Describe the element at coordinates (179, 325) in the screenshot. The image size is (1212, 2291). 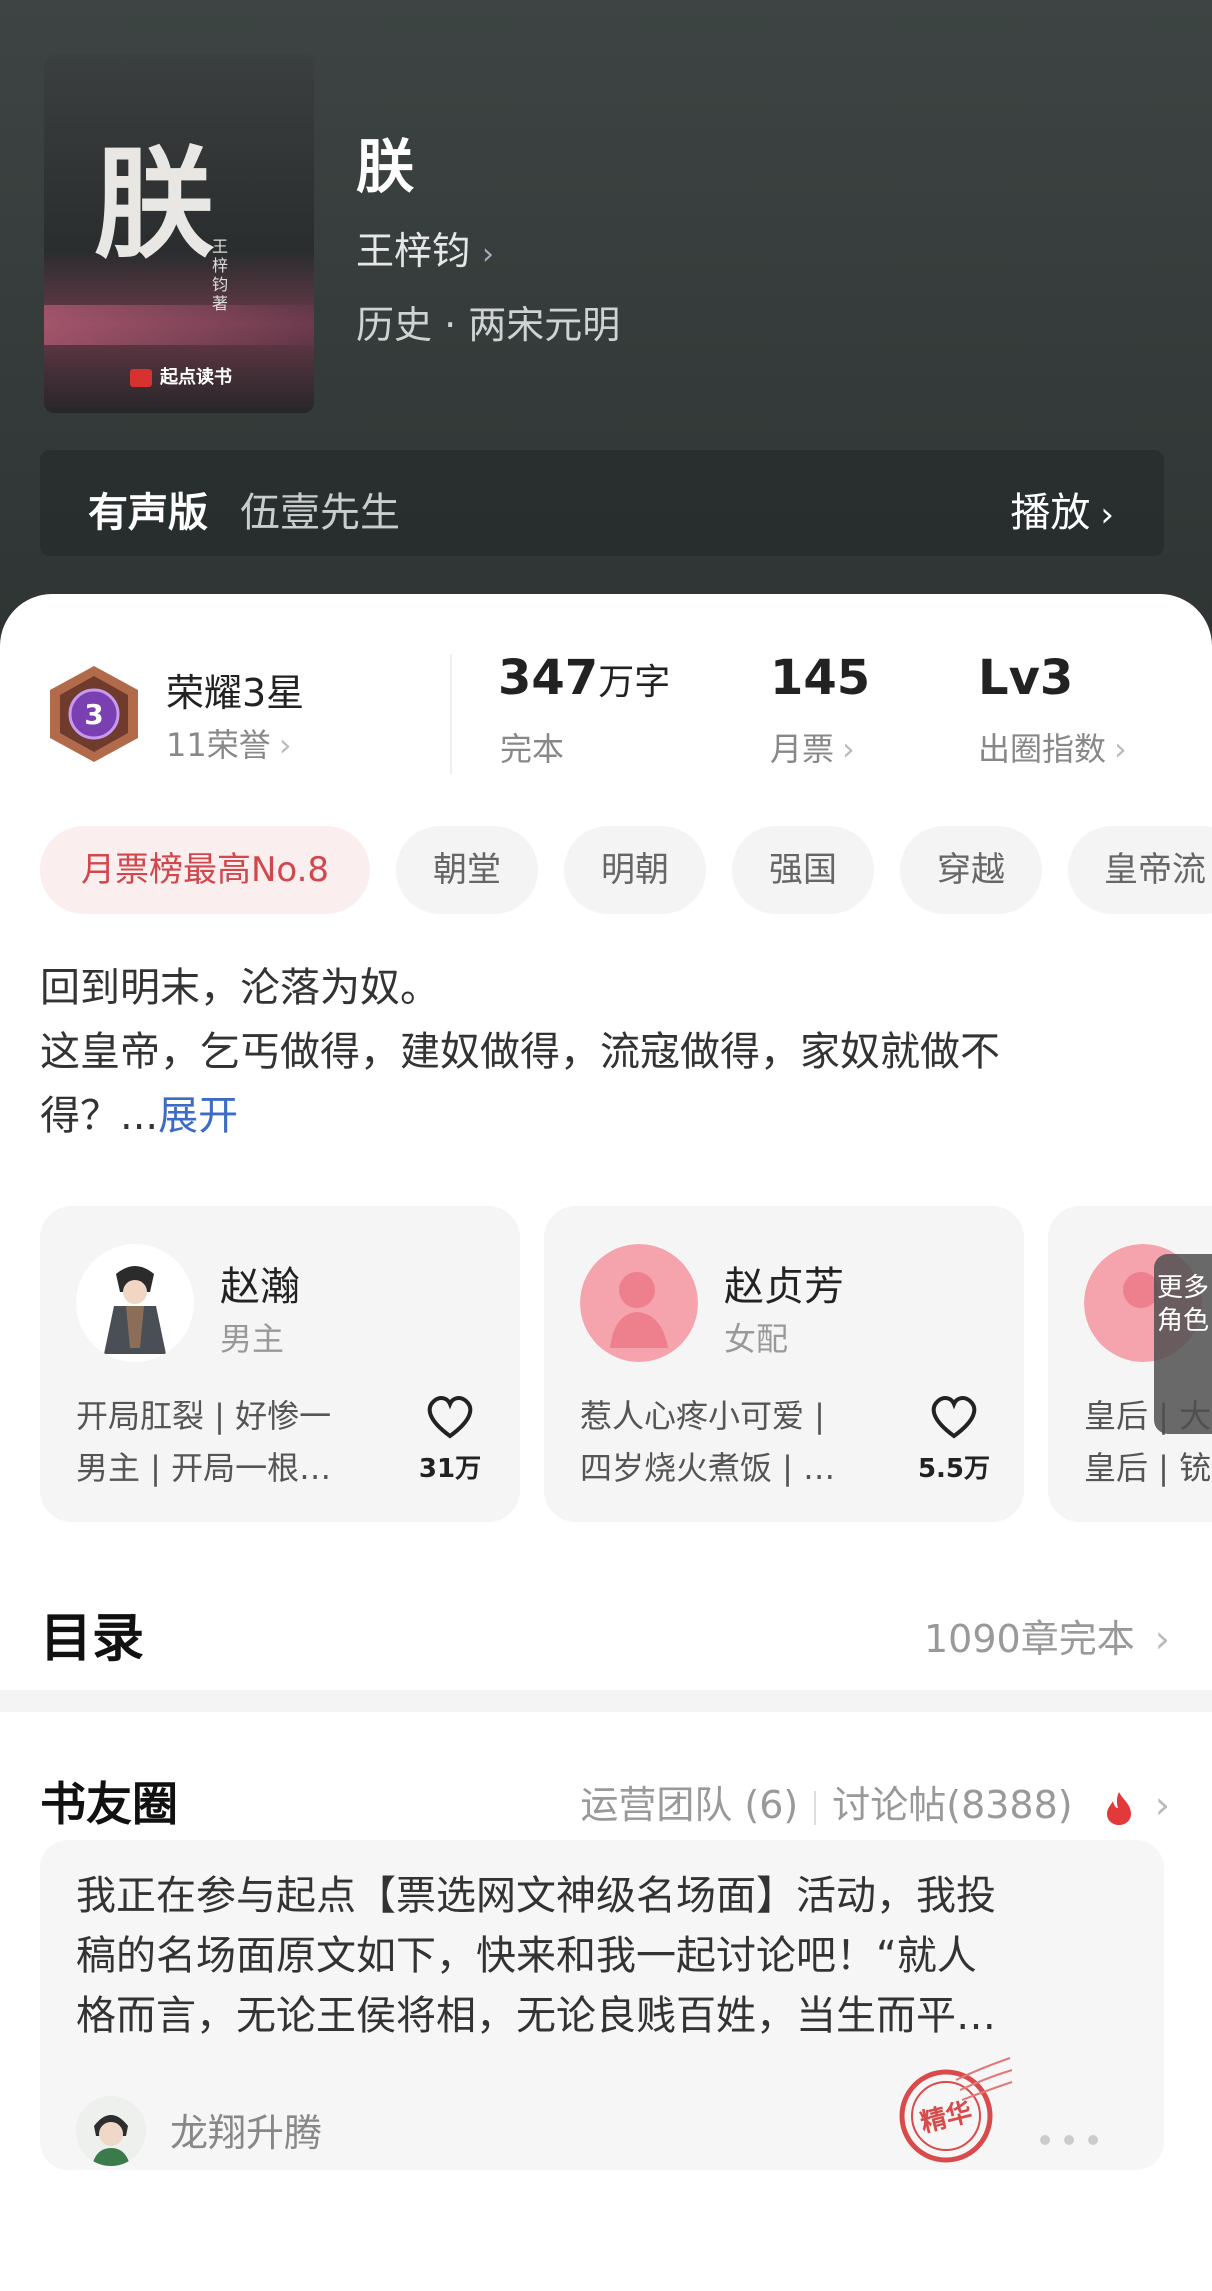
I see `cover-glow` at that location.